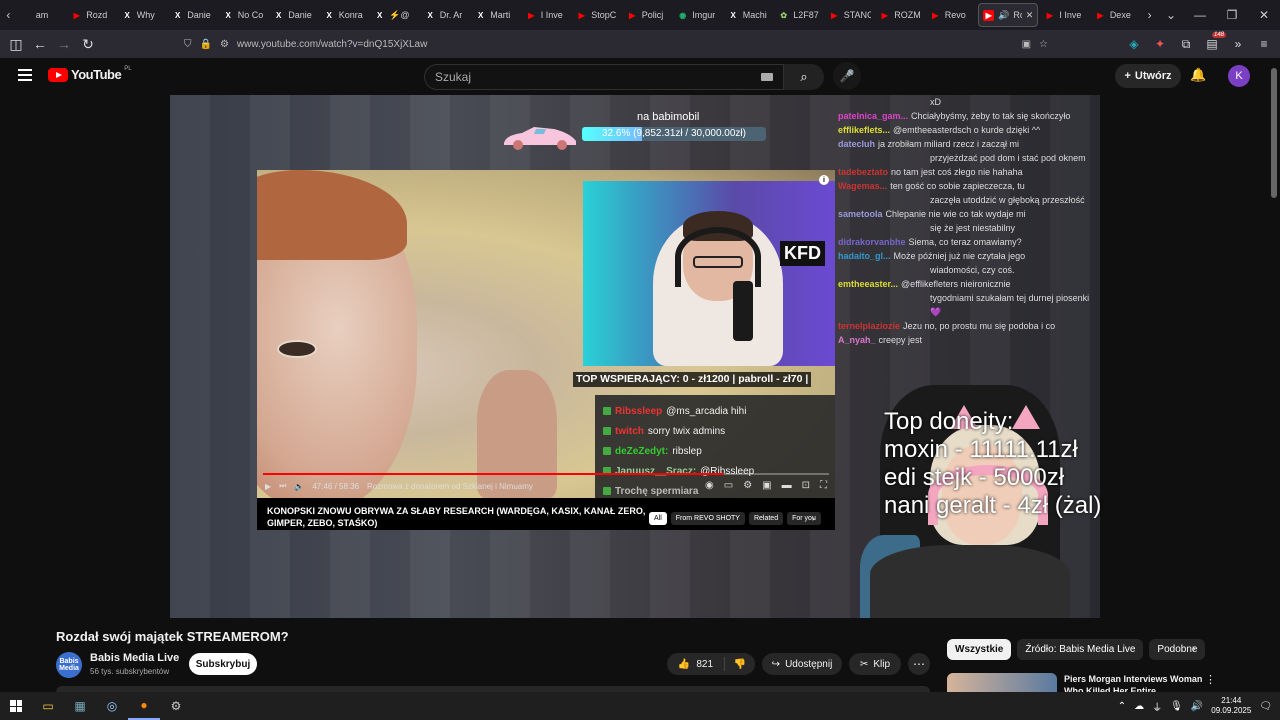 The height and width of the screenshot is (720, 1280). Describe the element at coordinates (597, 15) in the screenshot. I see `browser-tab: ▶ StopC` at that location.